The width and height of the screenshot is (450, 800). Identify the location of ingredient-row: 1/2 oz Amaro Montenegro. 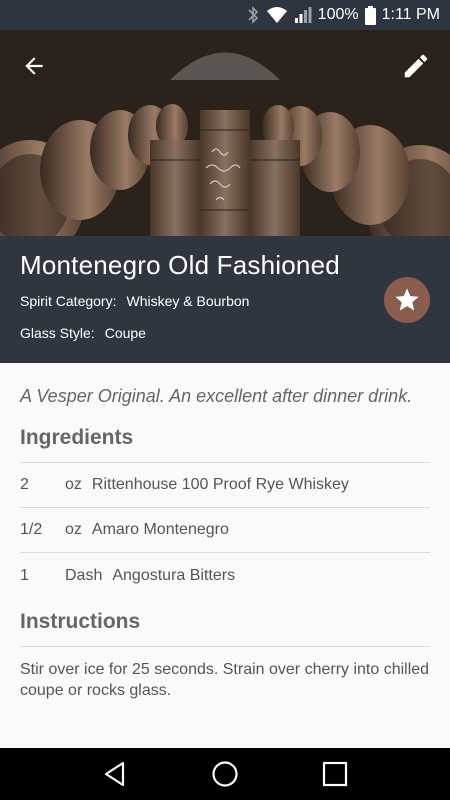
(225, 530).